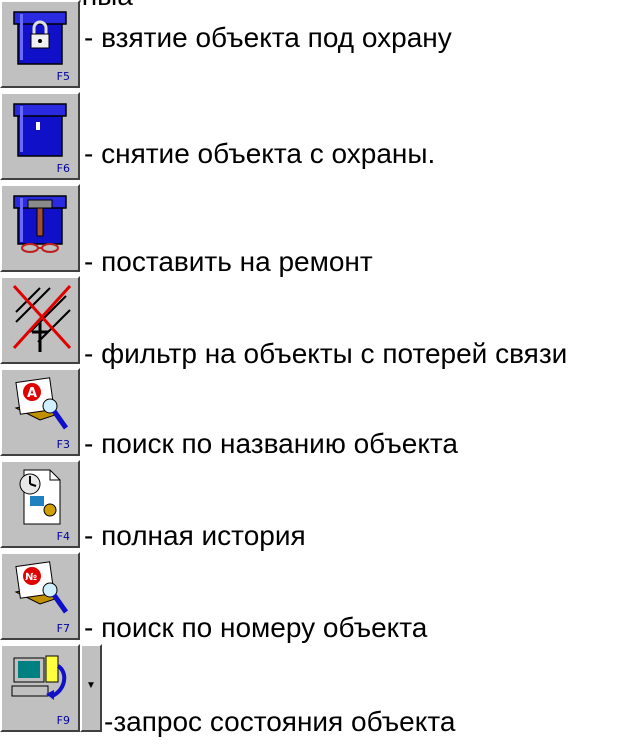 This screenshot has width=627, height=752. I want to click on fkey-label: F7, so click(63, 628).